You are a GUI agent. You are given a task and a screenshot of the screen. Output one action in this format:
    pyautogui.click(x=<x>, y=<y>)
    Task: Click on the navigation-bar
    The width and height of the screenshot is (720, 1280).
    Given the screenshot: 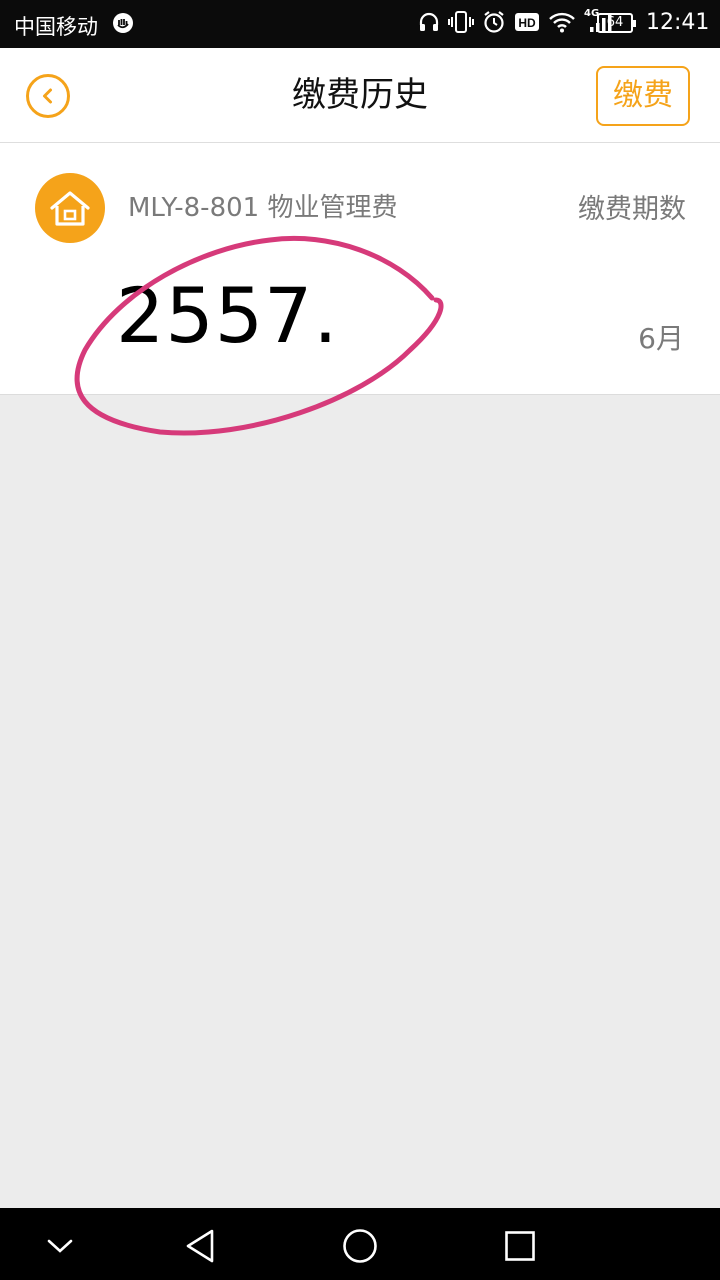 What is the action you would take?
    pyautogui.click(x=360, y=1244)
    